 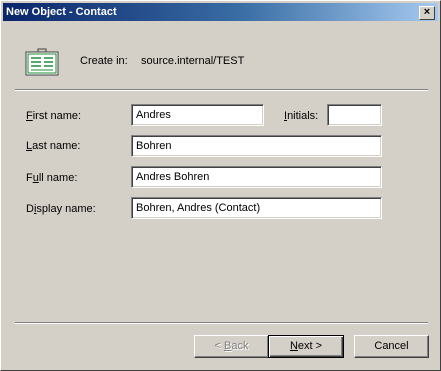 What do you see at coordinates (29, 116) in the screenshot?
I see `first-name-mnemonic: F` at bounding box center [29, 116].